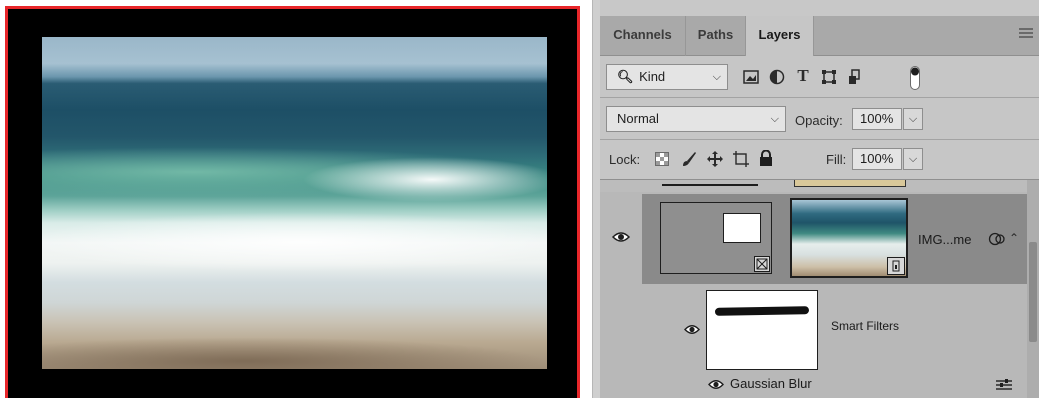 The height and width of the screenshot is (398, 1039). Describe the element at coordinates (1004, 385) in the screenshot. I see `blending-options-icon` at that location.